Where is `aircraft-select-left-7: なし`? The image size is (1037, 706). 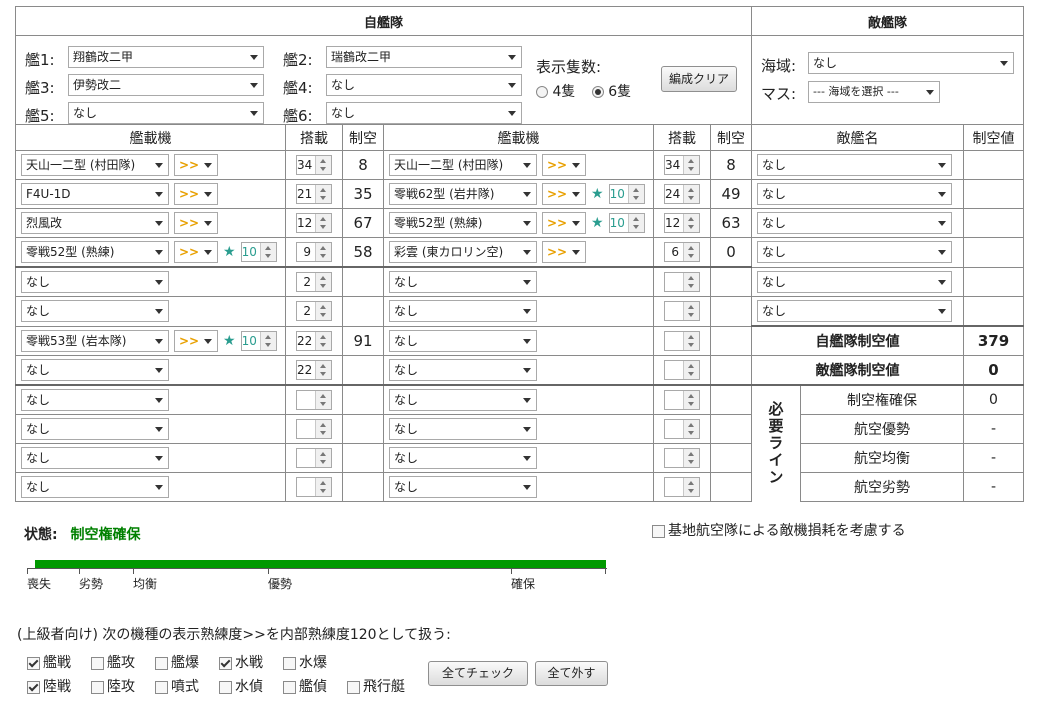 aircraft-select-left-7: なし is located at coordinates (95, 369).